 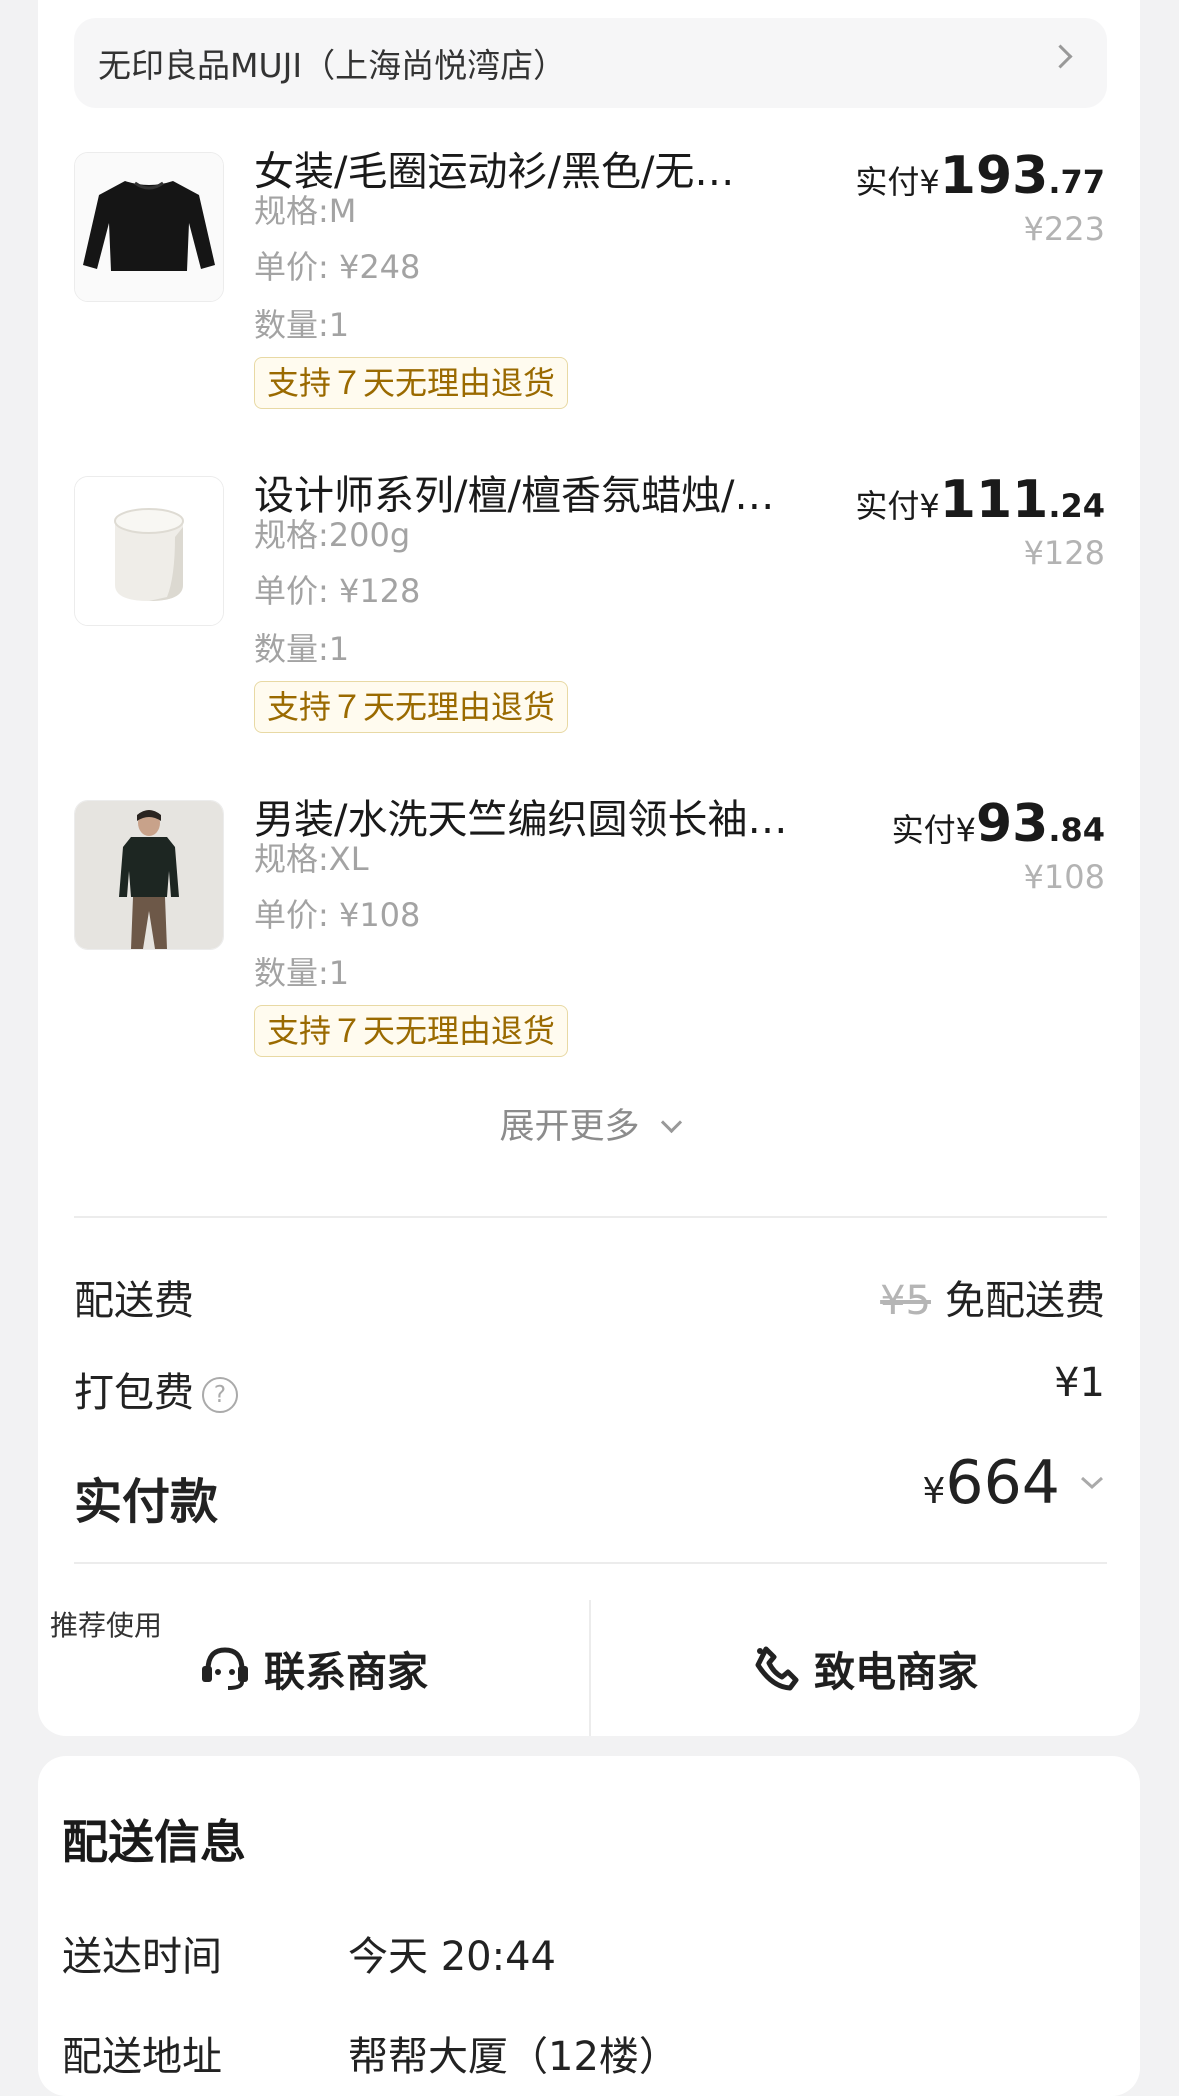 What do you see at coordinates (106, 1626) in the screenshot?
I see `recommend-badge: 推荐使用` at bounding box center [106, 1626].